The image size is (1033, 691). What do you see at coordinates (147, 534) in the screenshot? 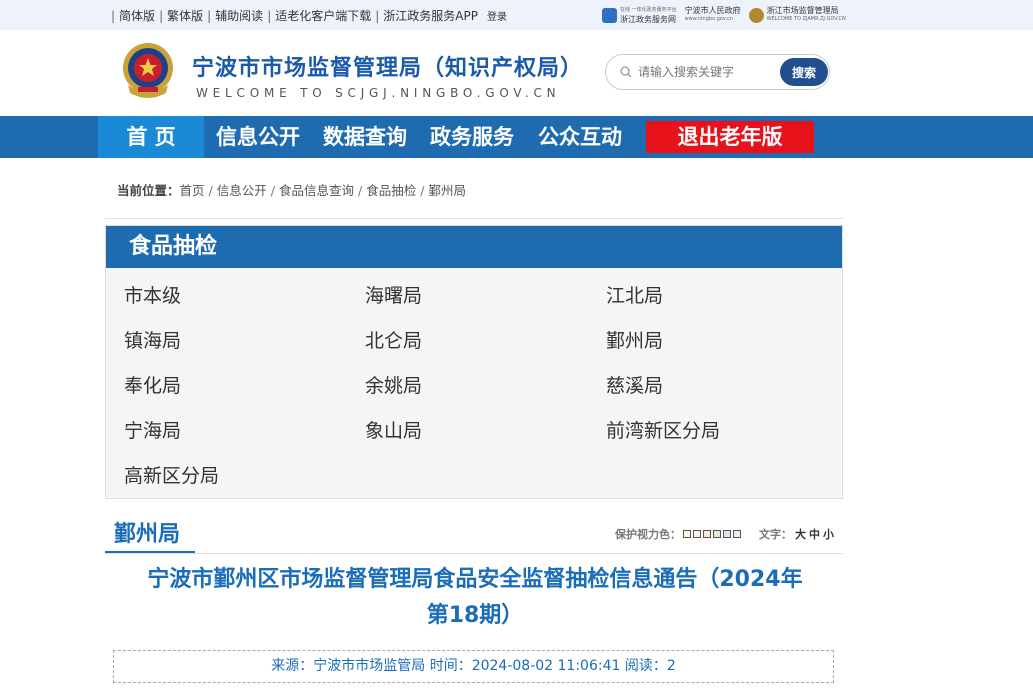
I see `section-title: 鄞州局` at bounding box center [147, 534].